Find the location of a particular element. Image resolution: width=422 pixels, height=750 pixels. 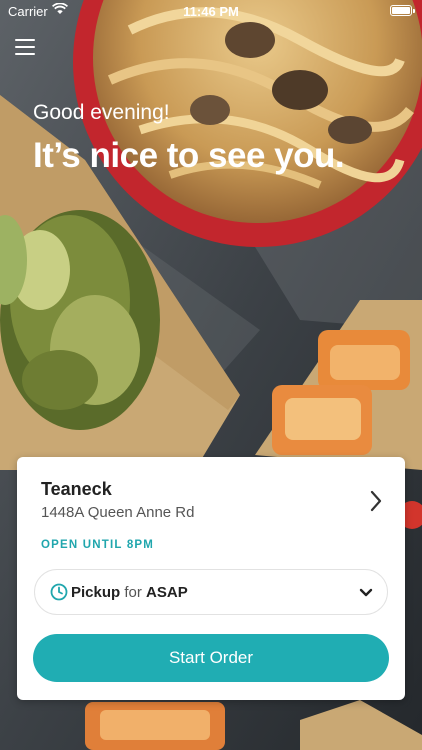

clock-icon is located at coordinates (59, 592).